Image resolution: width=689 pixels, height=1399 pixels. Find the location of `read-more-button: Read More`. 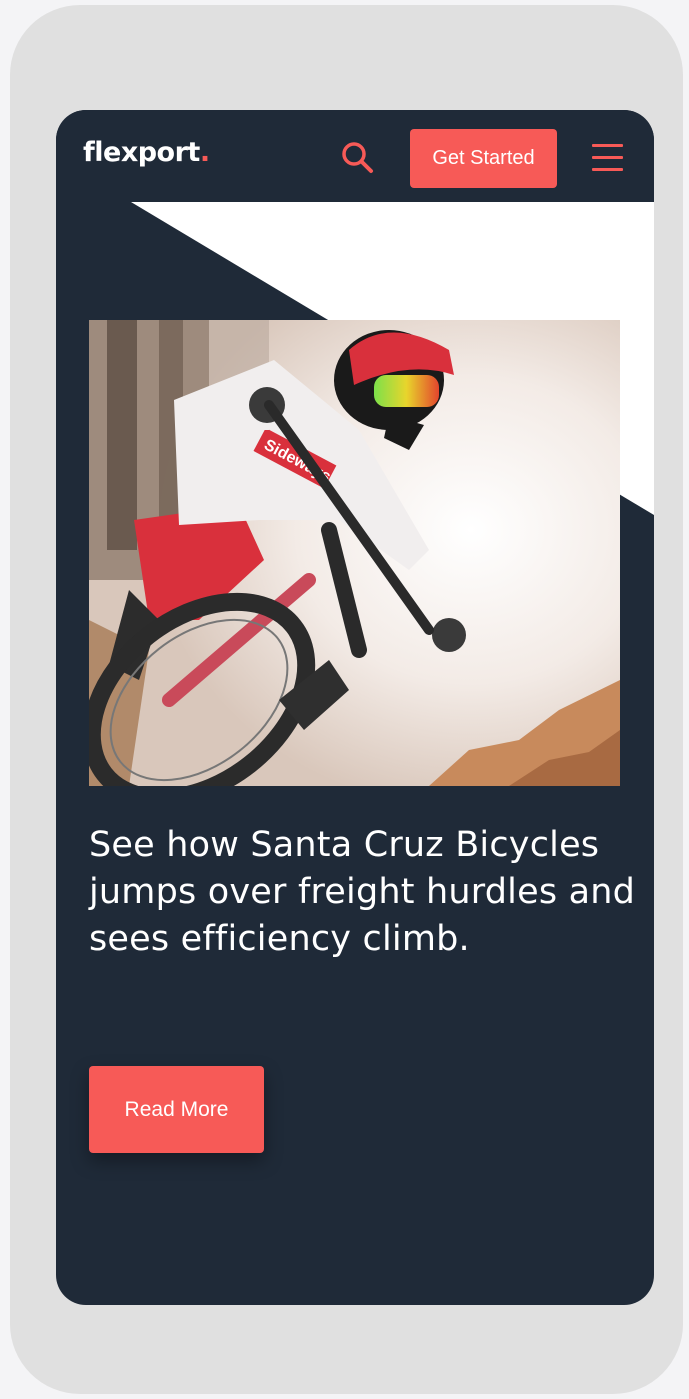

read-more-button: Read More is located at coordinates (176, 1109).